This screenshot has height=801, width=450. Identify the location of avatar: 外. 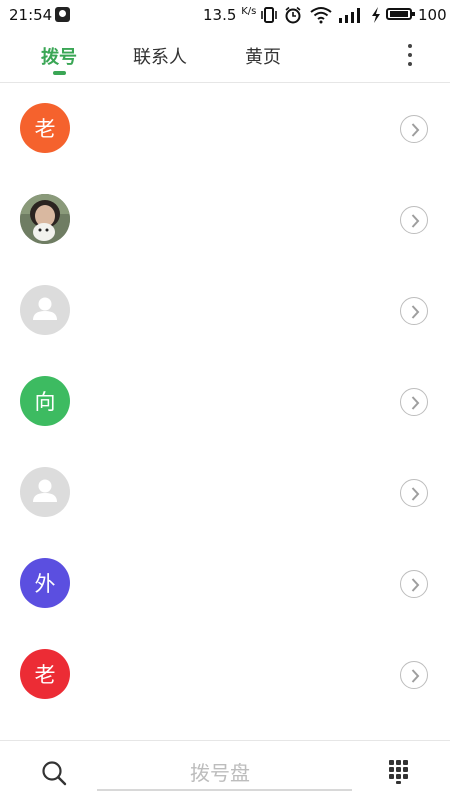
(45, 583).